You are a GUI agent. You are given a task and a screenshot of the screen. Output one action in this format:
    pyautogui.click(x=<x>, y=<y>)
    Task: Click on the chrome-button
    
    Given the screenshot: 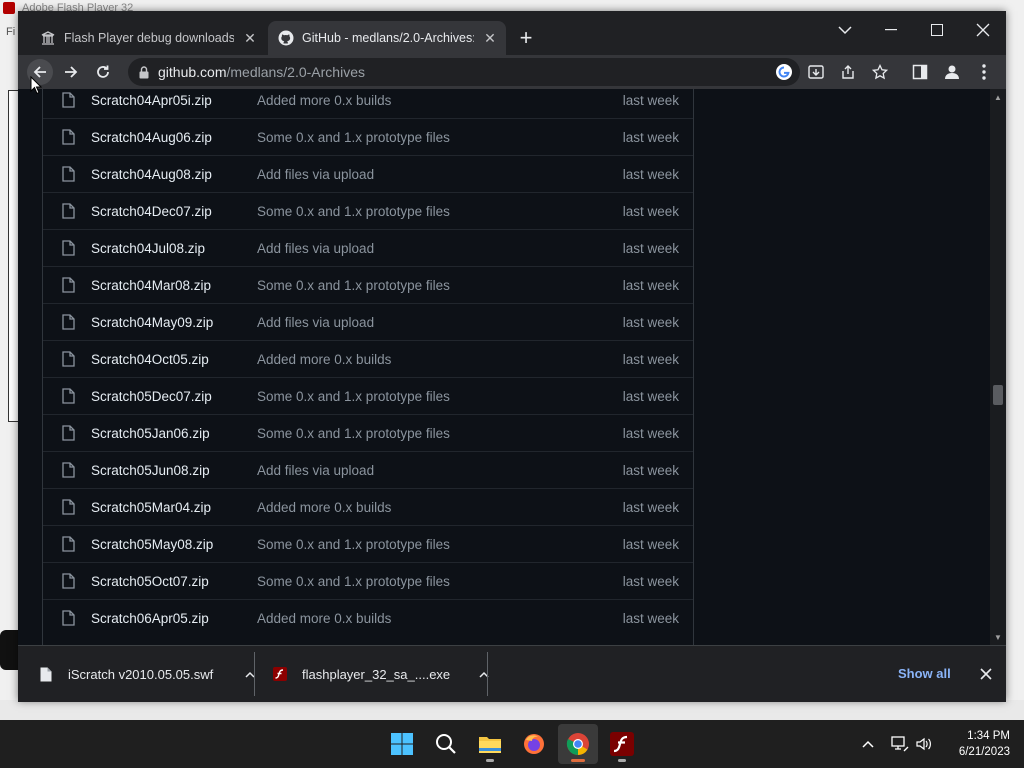 What is the action you would take?
    pyautogui.click(x=578, y=744)
    